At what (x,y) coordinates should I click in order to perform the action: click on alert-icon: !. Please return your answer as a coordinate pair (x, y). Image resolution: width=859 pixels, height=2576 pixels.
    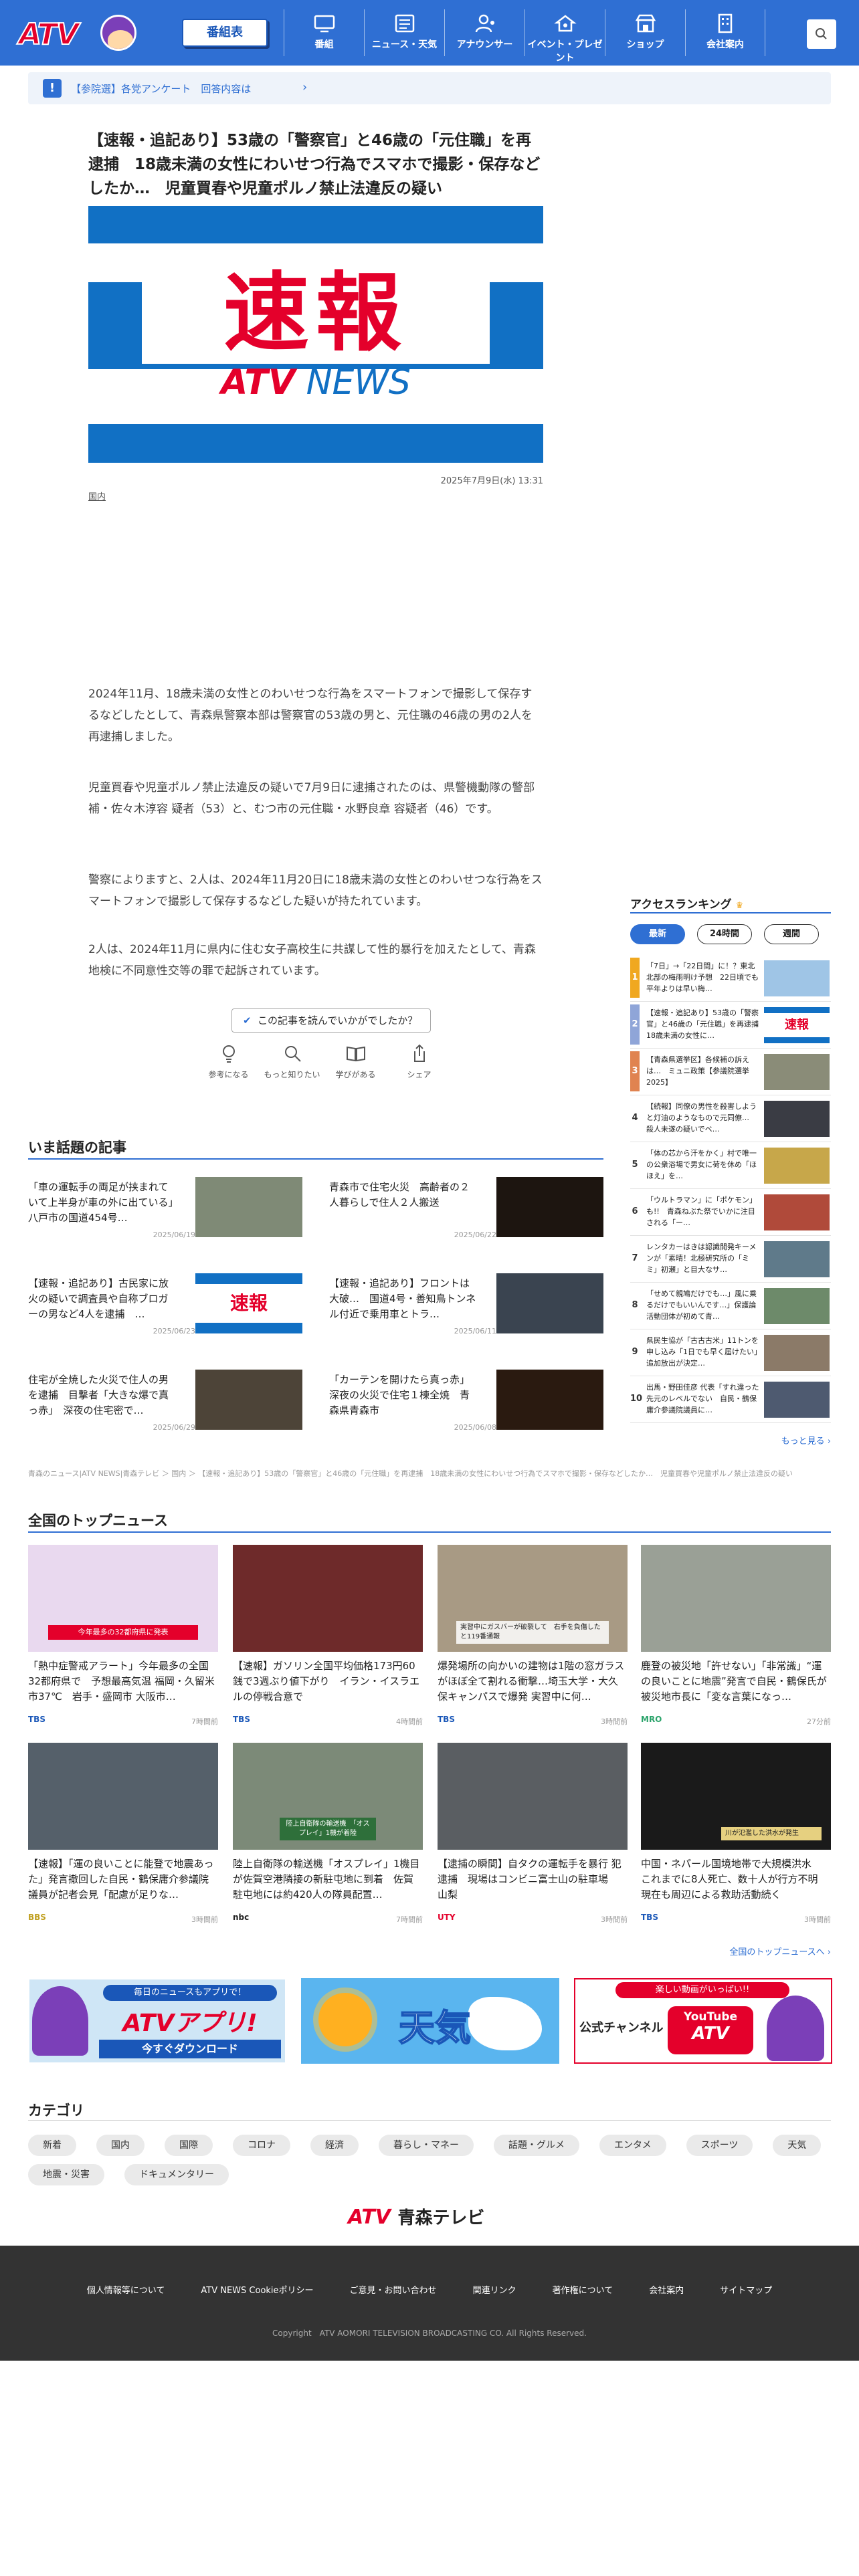
    Looking at the image, I should click on (52, 89).